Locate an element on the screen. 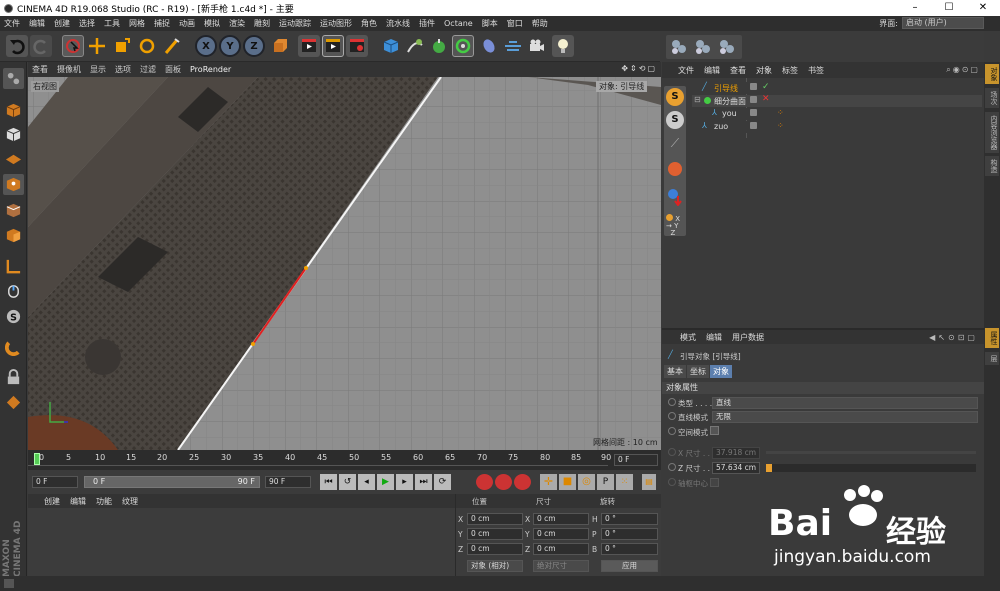 This screenshot has height=591, width=1000. spline-pen-icon: ⟋ is located at coordinates (675, 145).